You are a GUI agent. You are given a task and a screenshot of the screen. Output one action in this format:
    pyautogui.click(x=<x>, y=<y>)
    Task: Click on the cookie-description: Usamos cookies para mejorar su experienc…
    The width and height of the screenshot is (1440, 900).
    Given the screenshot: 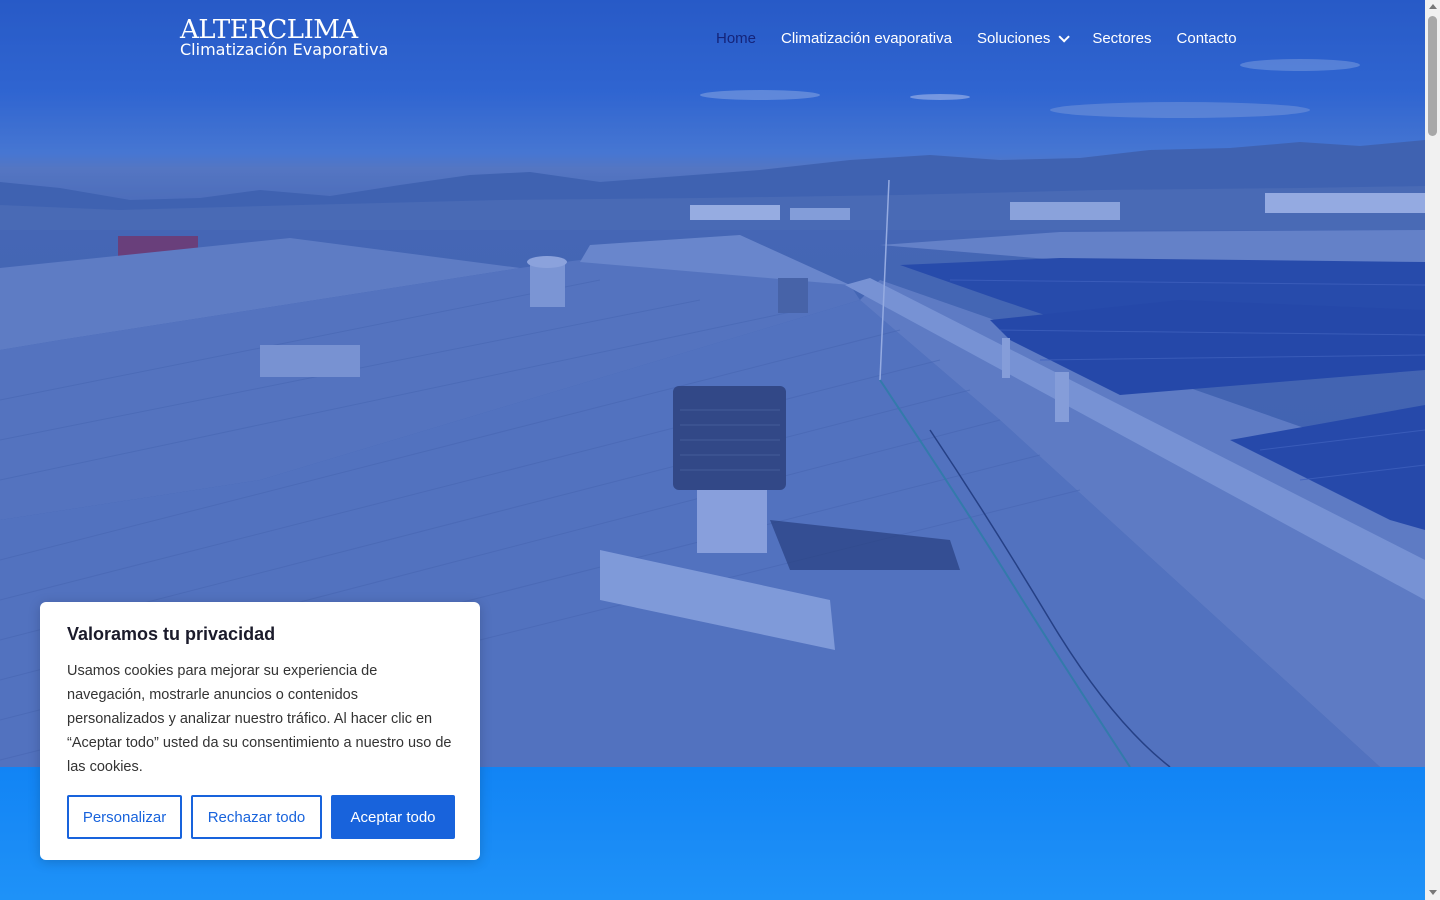 What is the action you would take?
    pyautogui.click(x=259, y=719)
    